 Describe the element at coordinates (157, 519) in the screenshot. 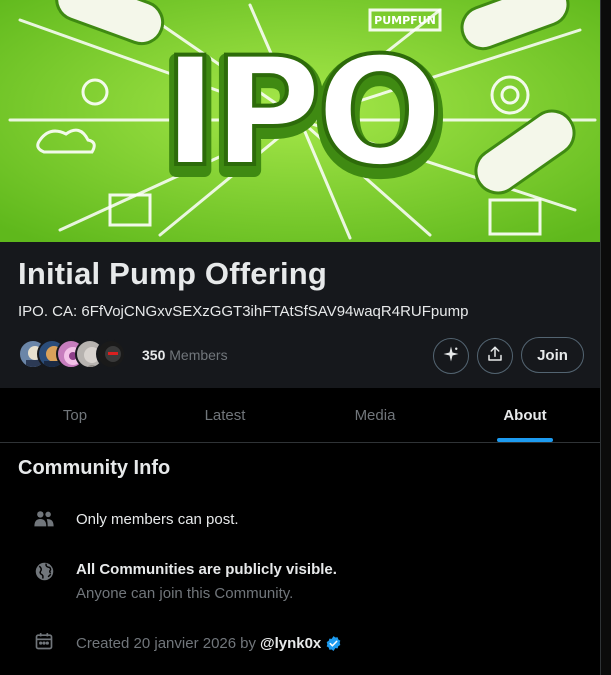

I see `post-rule-text: Only members can post.` at that location.